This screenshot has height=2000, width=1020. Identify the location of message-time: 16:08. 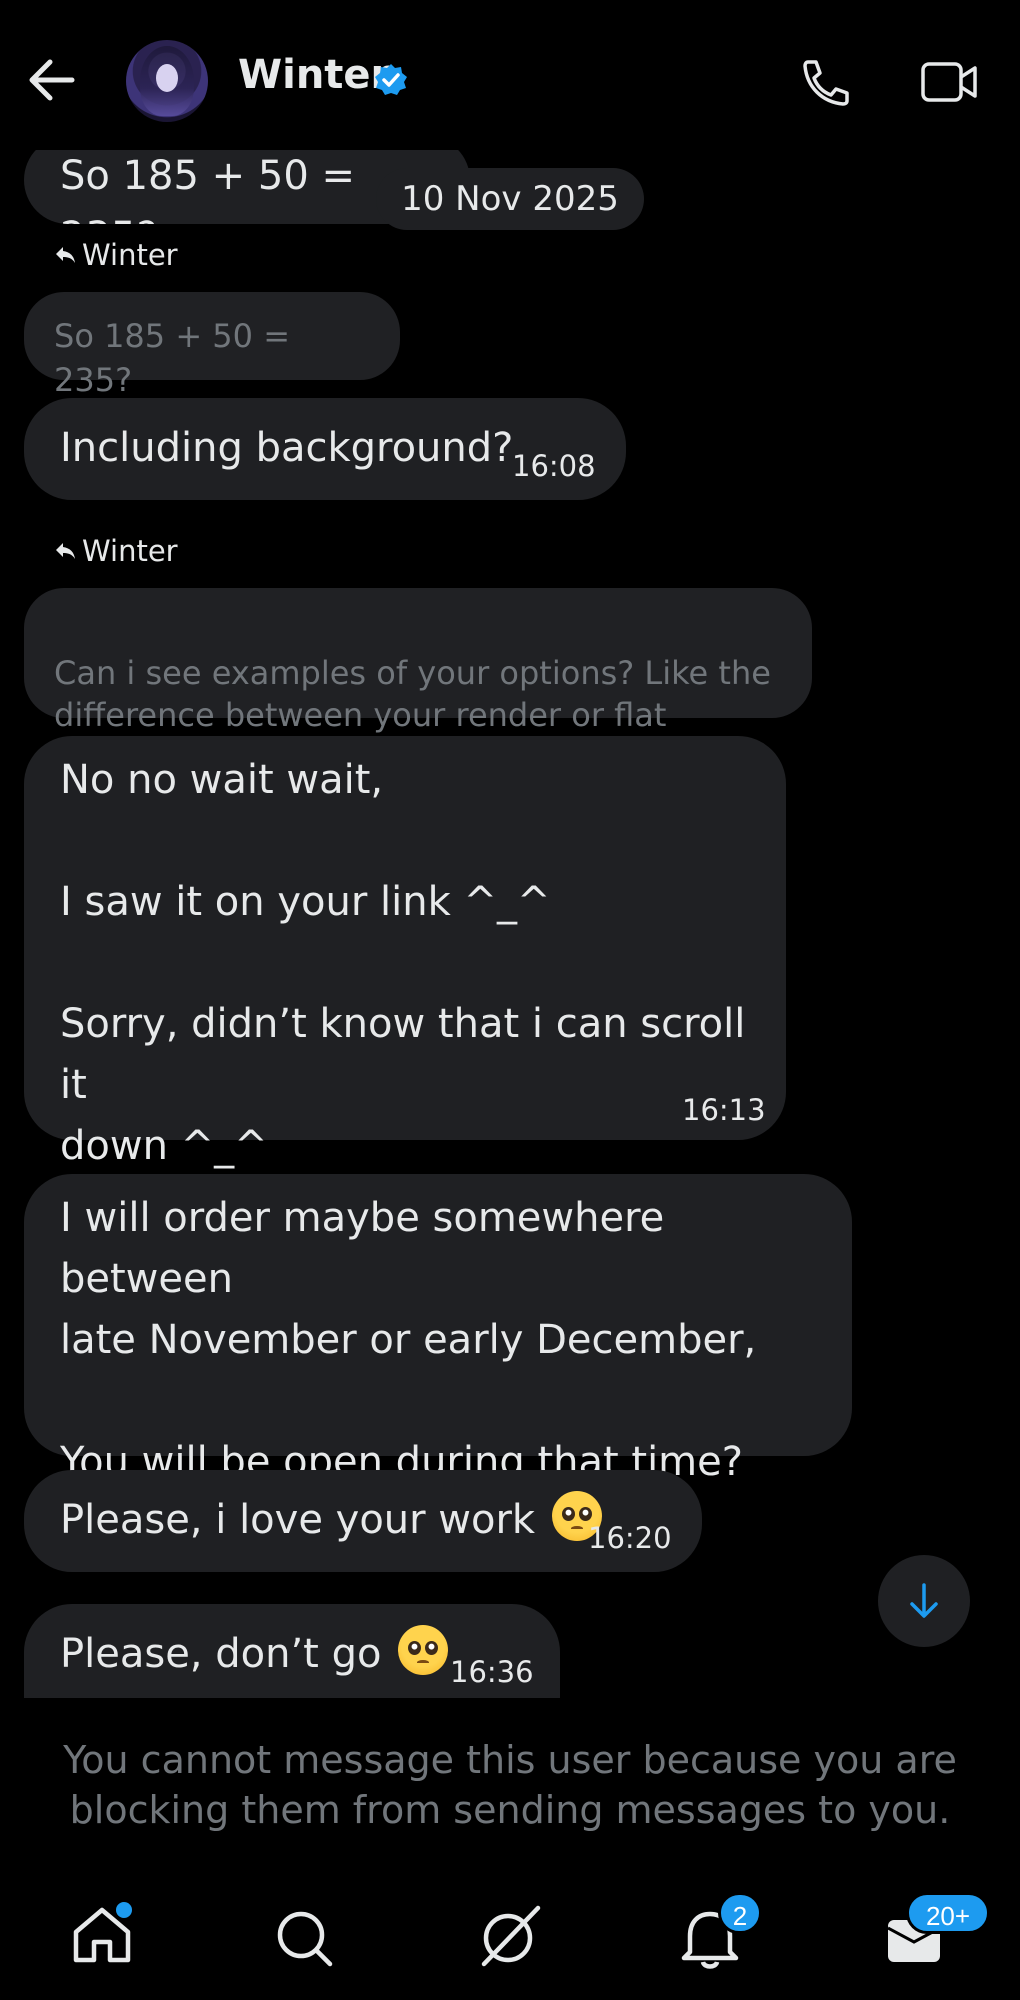
(554, 466).